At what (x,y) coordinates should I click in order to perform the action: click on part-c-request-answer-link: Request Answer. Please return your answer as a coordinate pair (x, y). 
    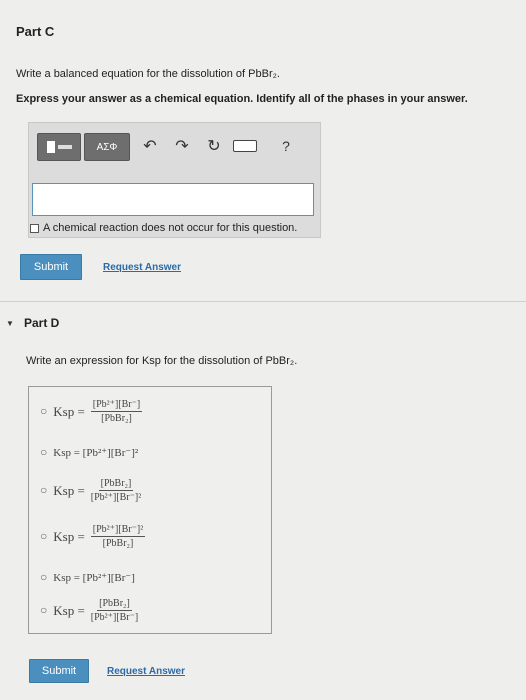
    Looking at the image, I should click on (142, 267).